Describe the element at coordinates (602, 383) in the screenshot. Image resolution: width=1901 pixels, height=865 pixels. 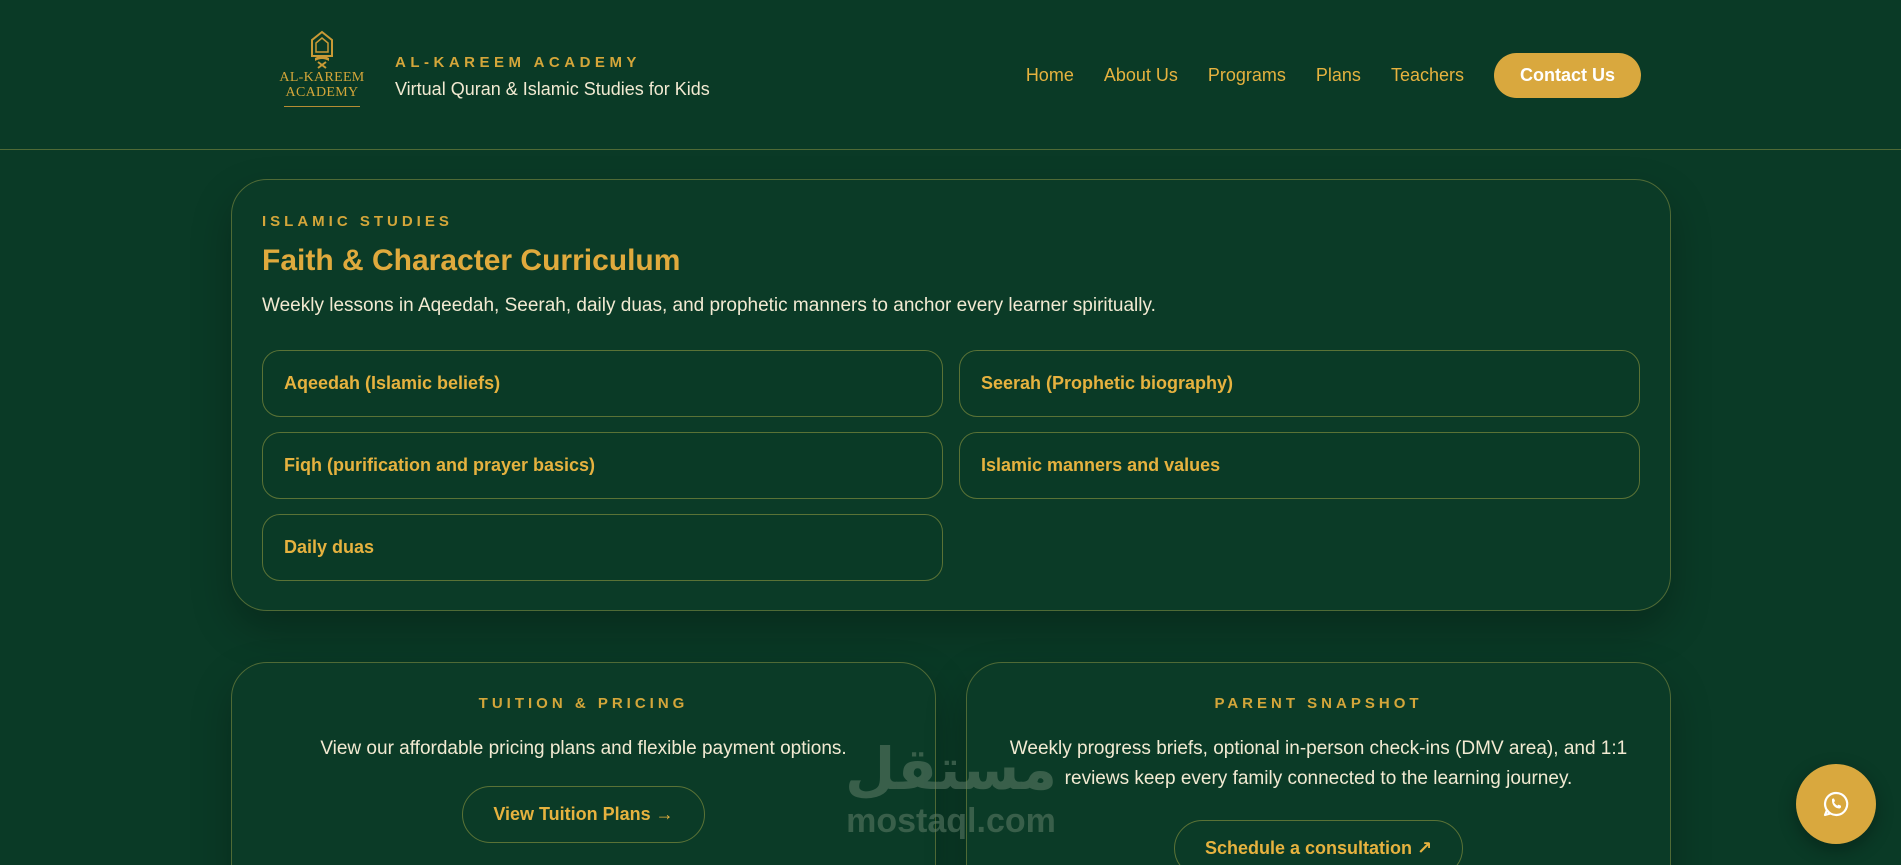
I see `topic-aqeedah: Aqeedah (Islamic beliefs)` at that location.